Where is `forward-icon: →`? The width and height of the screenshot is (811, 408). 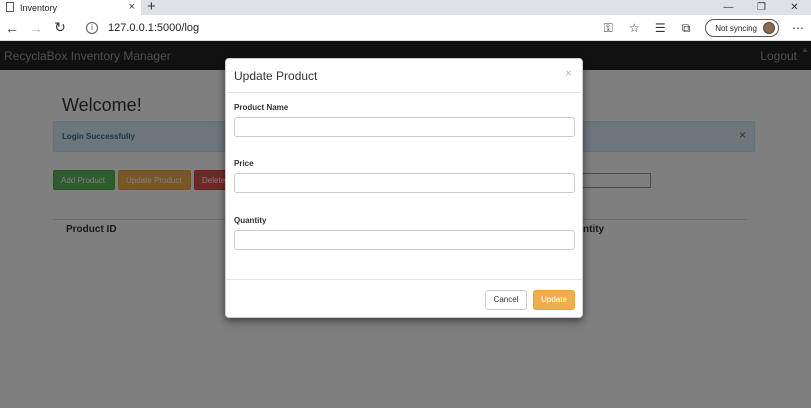
forward-icon: → is located at coordinates (36, 28).